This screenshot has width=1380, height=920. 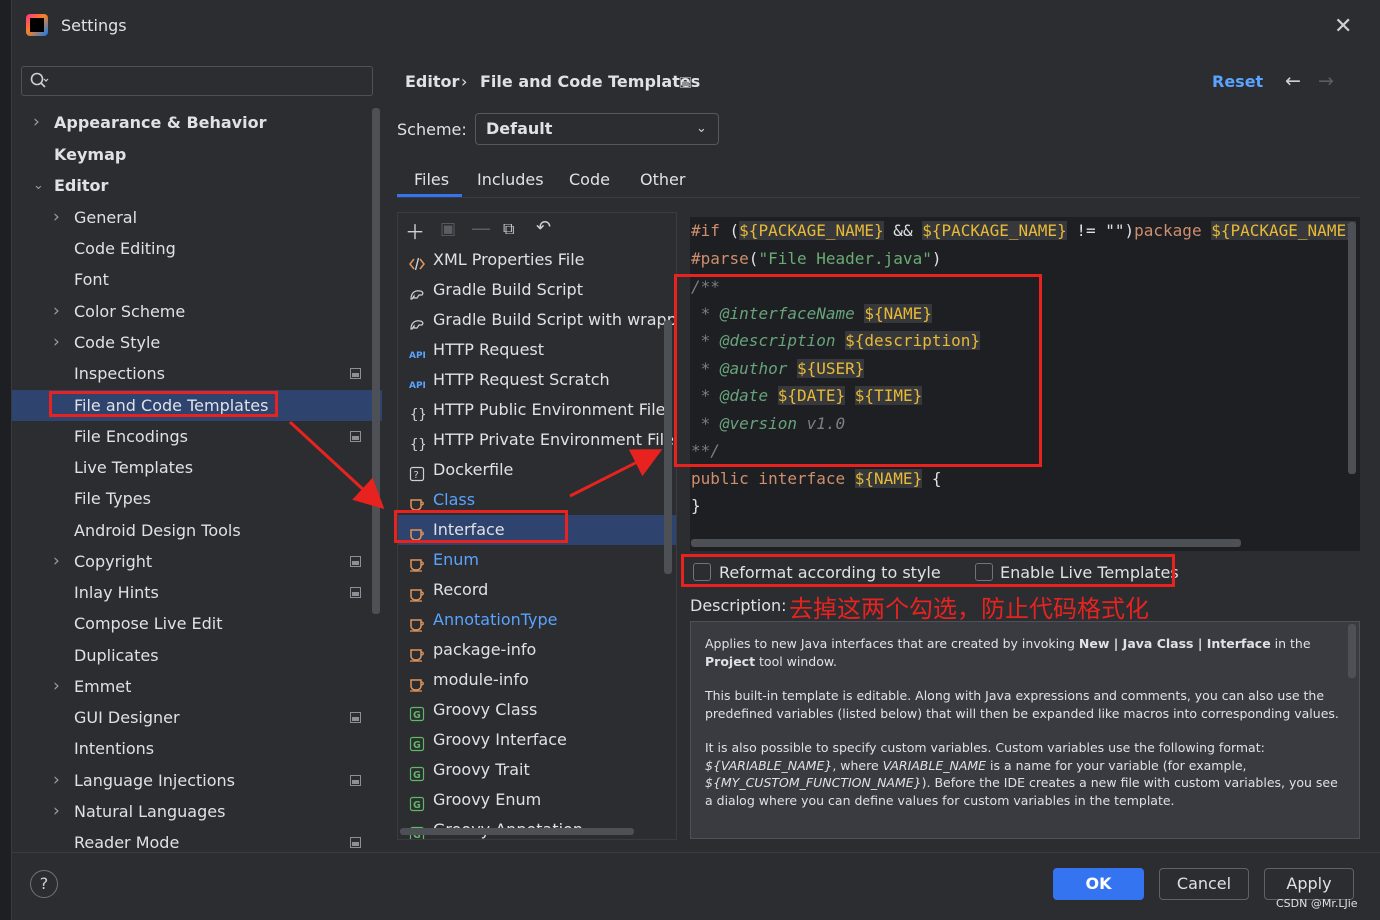 I want to click on arrow-sidebar-to-list, so click(x=336, y=465).